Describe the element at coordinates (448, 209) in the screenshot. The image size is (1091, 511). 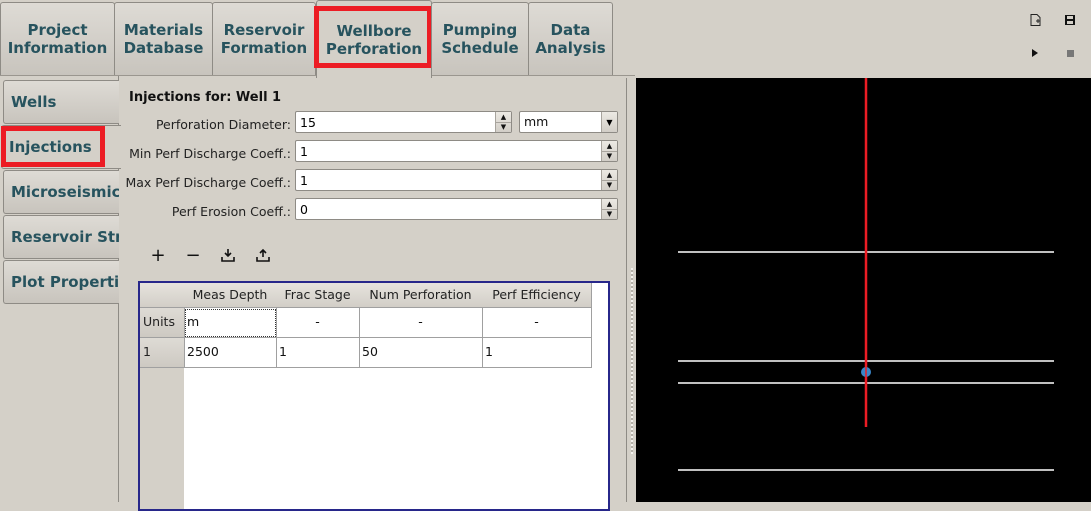
I see `perf-erosion-coeff-input` at that location.